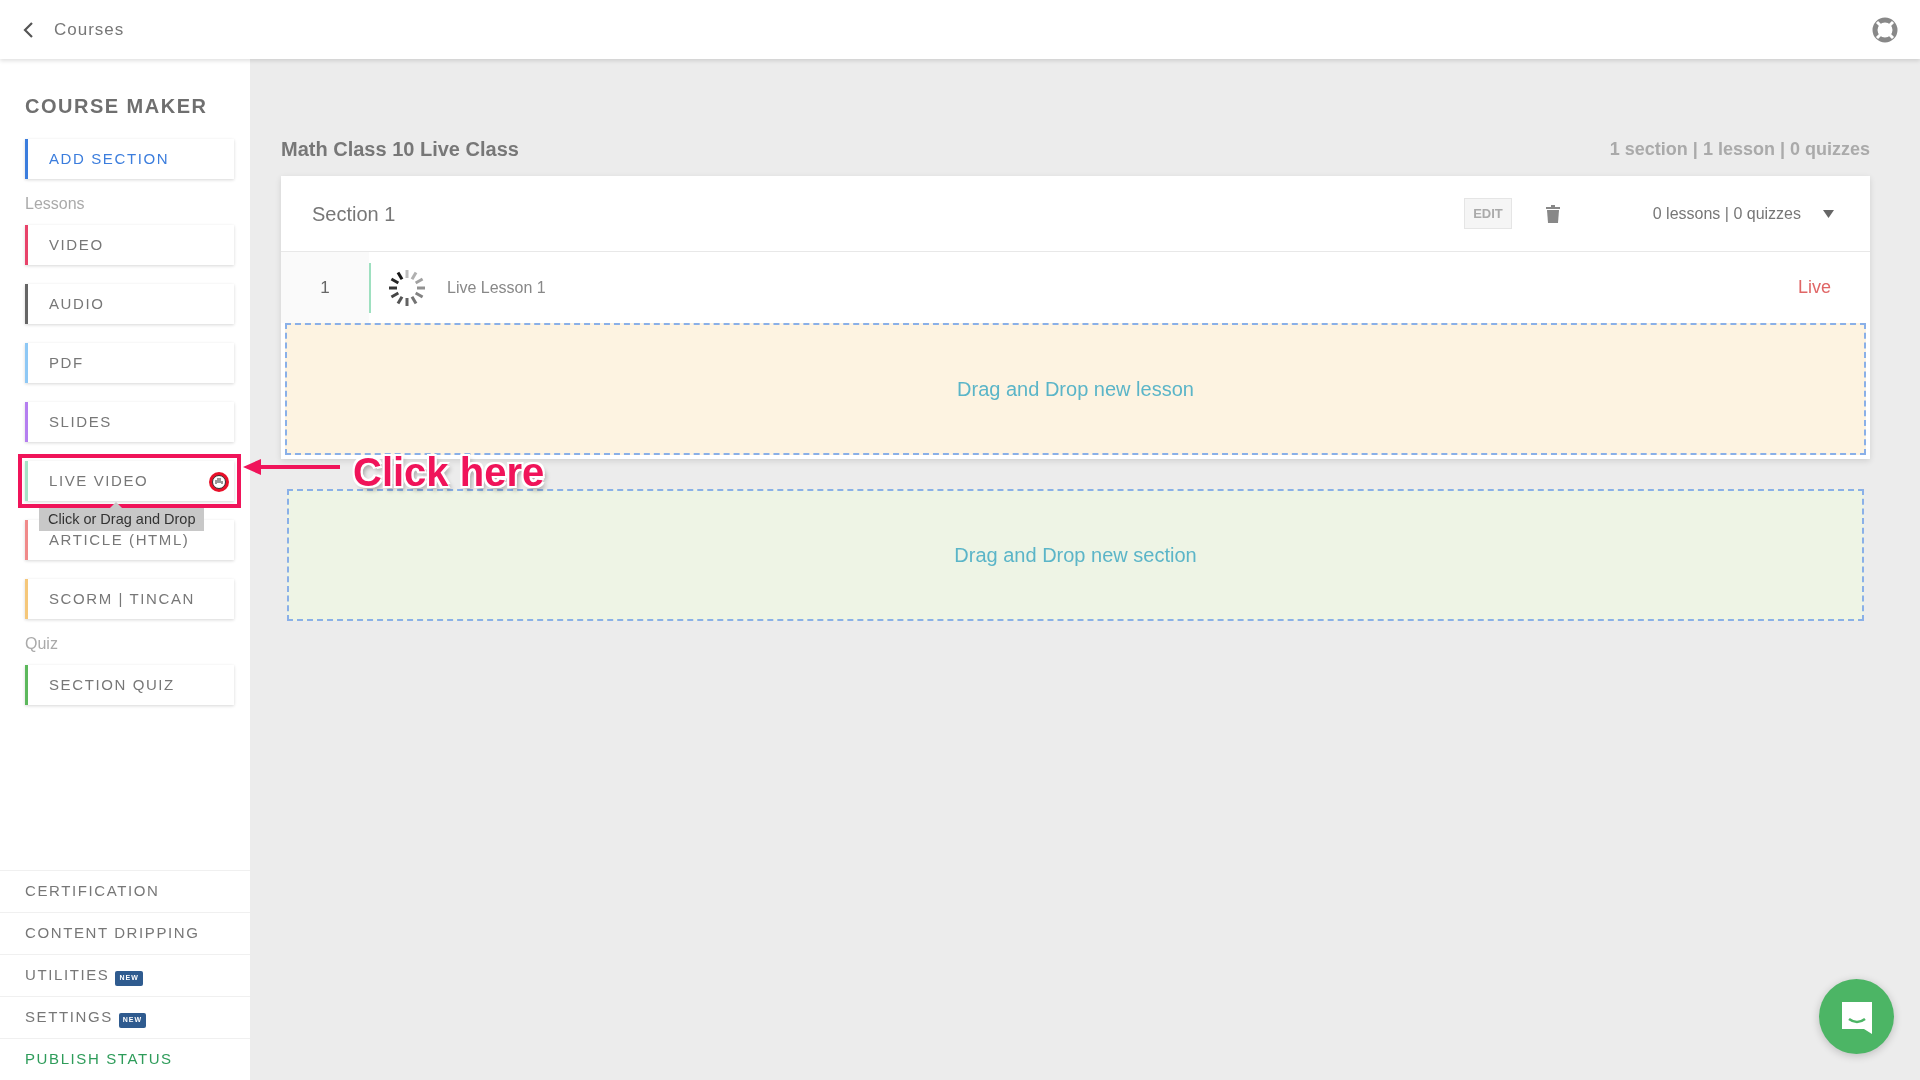  What do you see at coordinates (1828, 213) in the screenshot?
I see `caret-icon` at bounding box center [1828, 213].